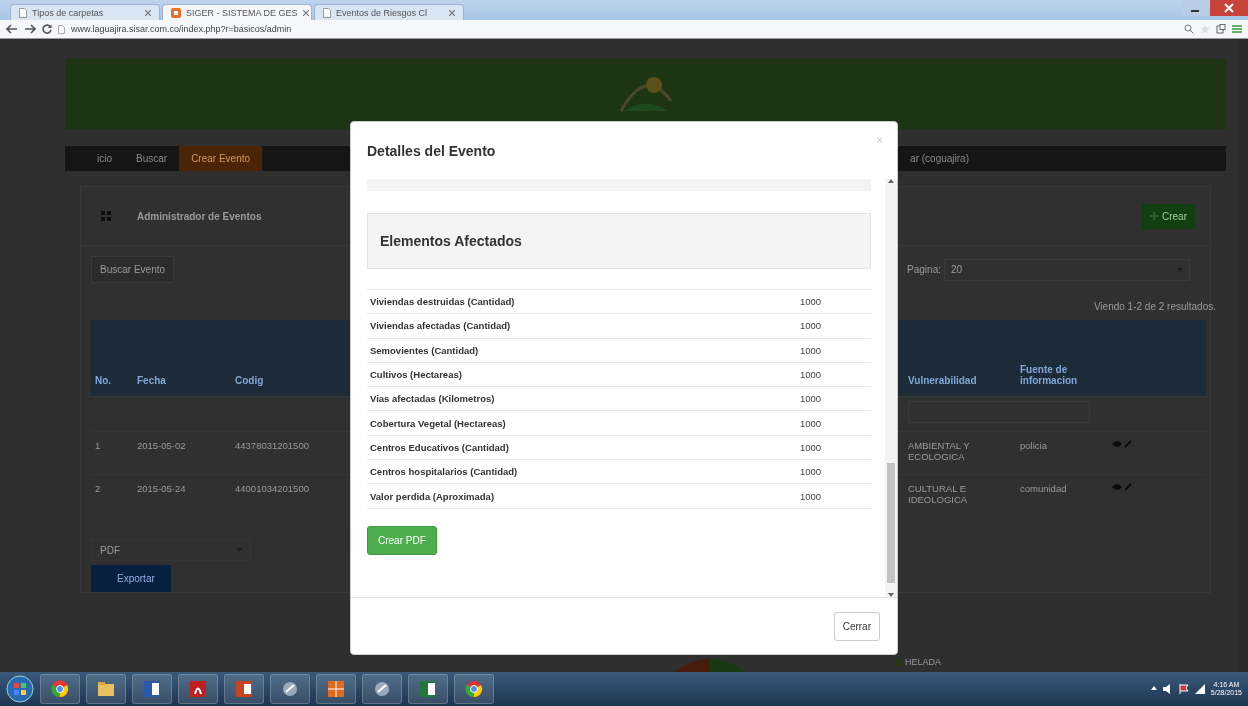 This screenshot has width=1248, height=706. What do you see at coordinates (182, 495) in the screenshot?
I see `table-cell: 2015-05-24` at bounding box center [182, 495].